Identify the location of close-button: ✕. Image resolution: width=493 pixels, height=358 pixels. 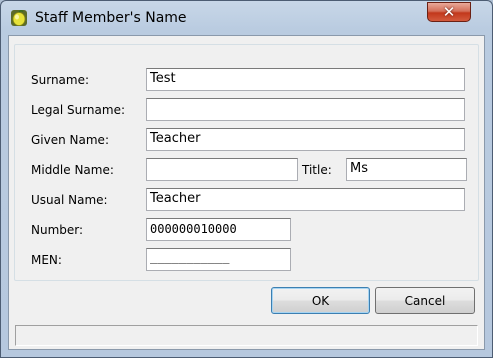
(449, 12).